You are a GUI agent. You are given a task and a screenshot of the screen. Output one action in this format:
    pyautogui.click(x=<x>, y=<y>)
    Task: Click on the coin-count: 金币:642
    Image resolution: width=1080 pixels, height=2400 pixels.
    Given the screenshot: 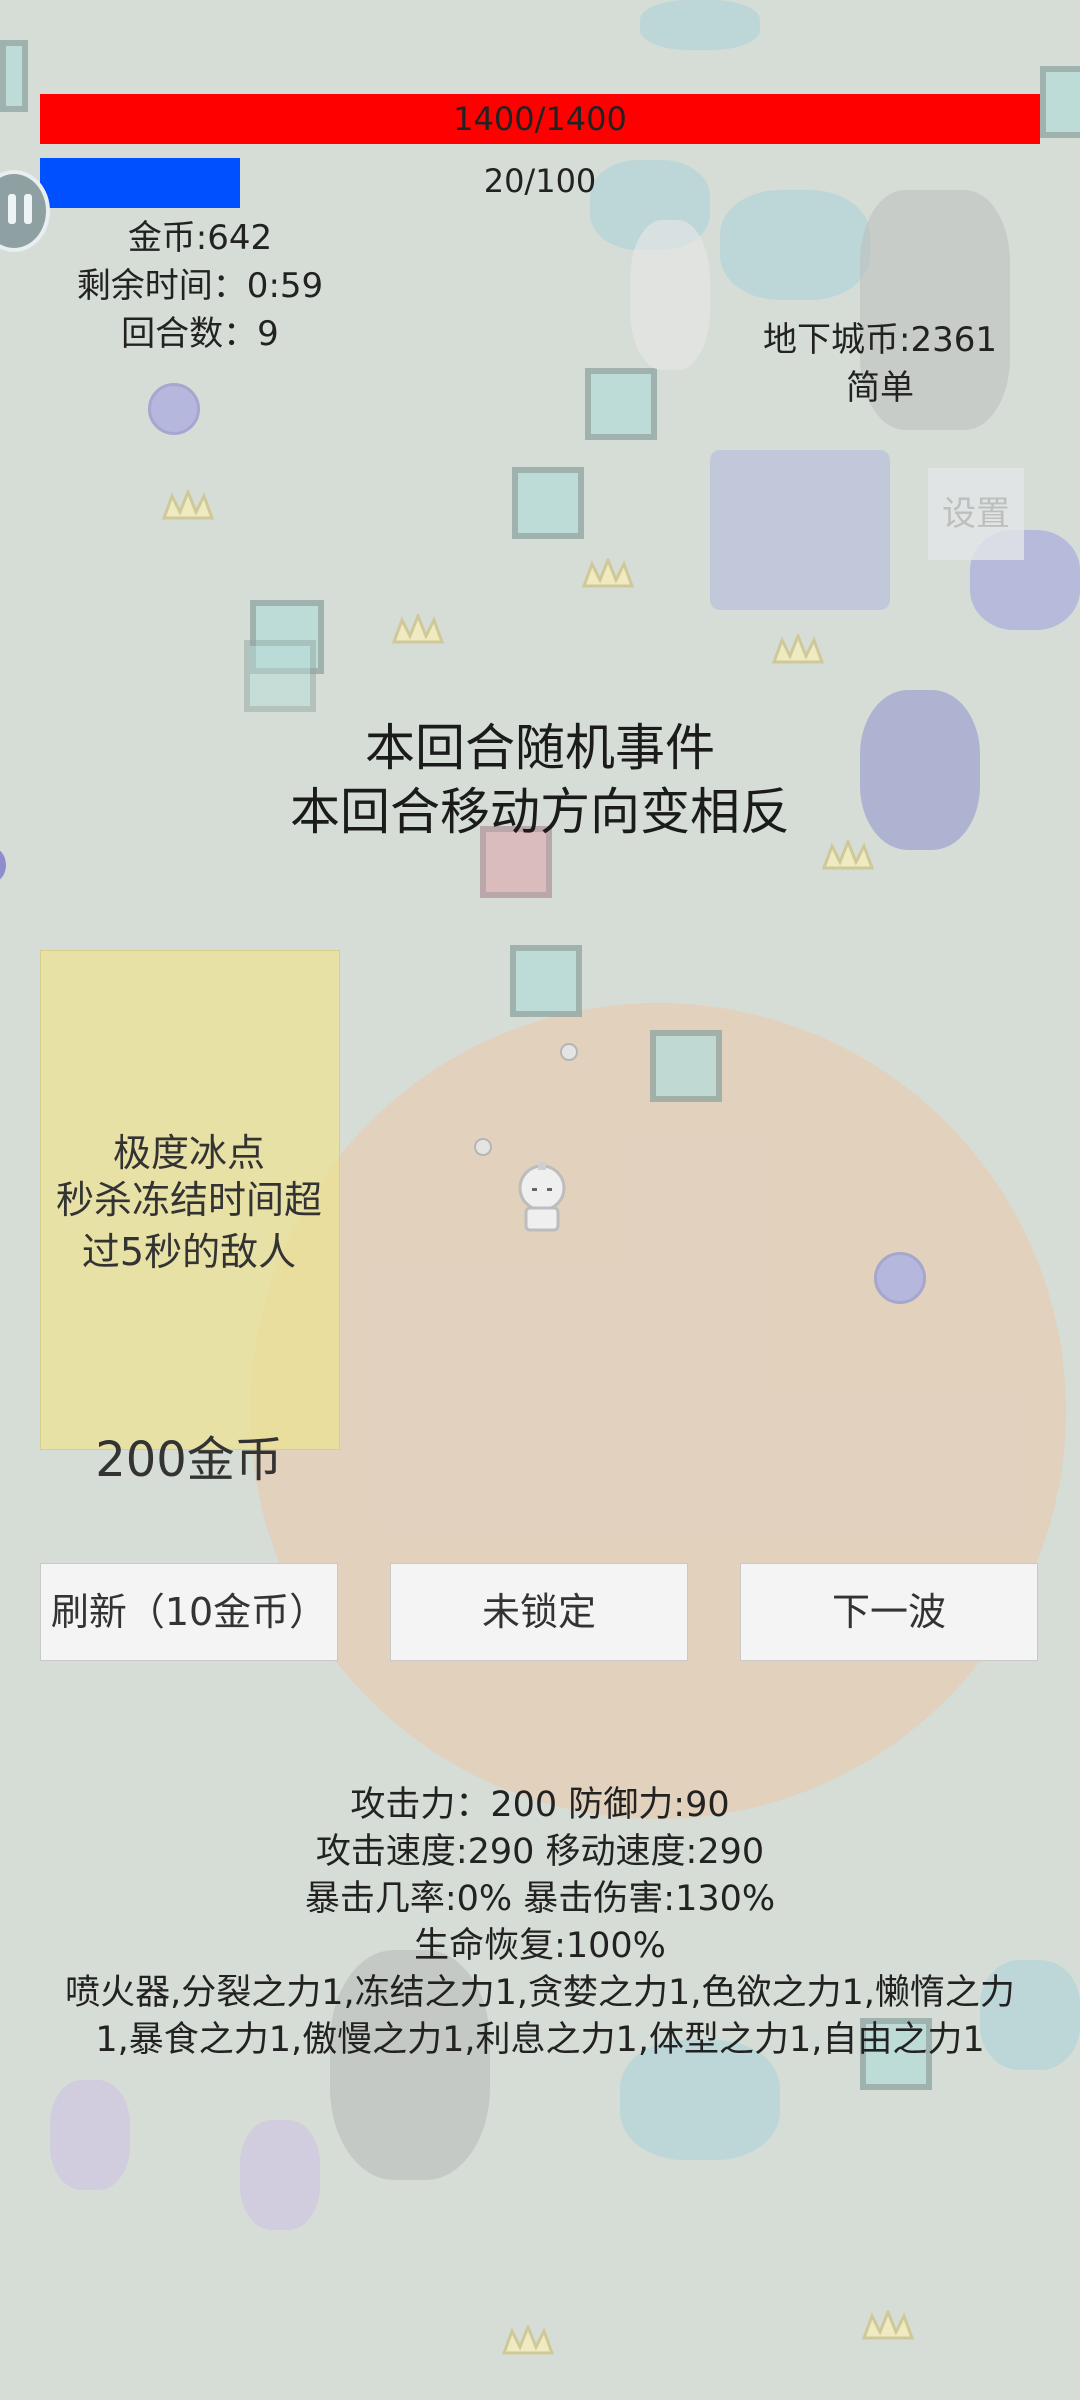 What is the action you would take?
    pyautogui.click(x=200, y=238)
    